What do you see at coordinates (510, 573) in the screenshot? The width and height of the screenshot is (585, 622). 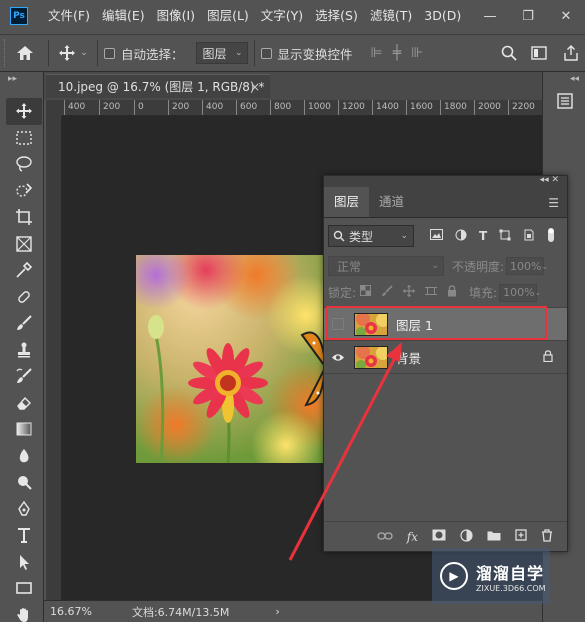 I see `watermark-title: 溜溜自学` at bounding box center [510, 573].